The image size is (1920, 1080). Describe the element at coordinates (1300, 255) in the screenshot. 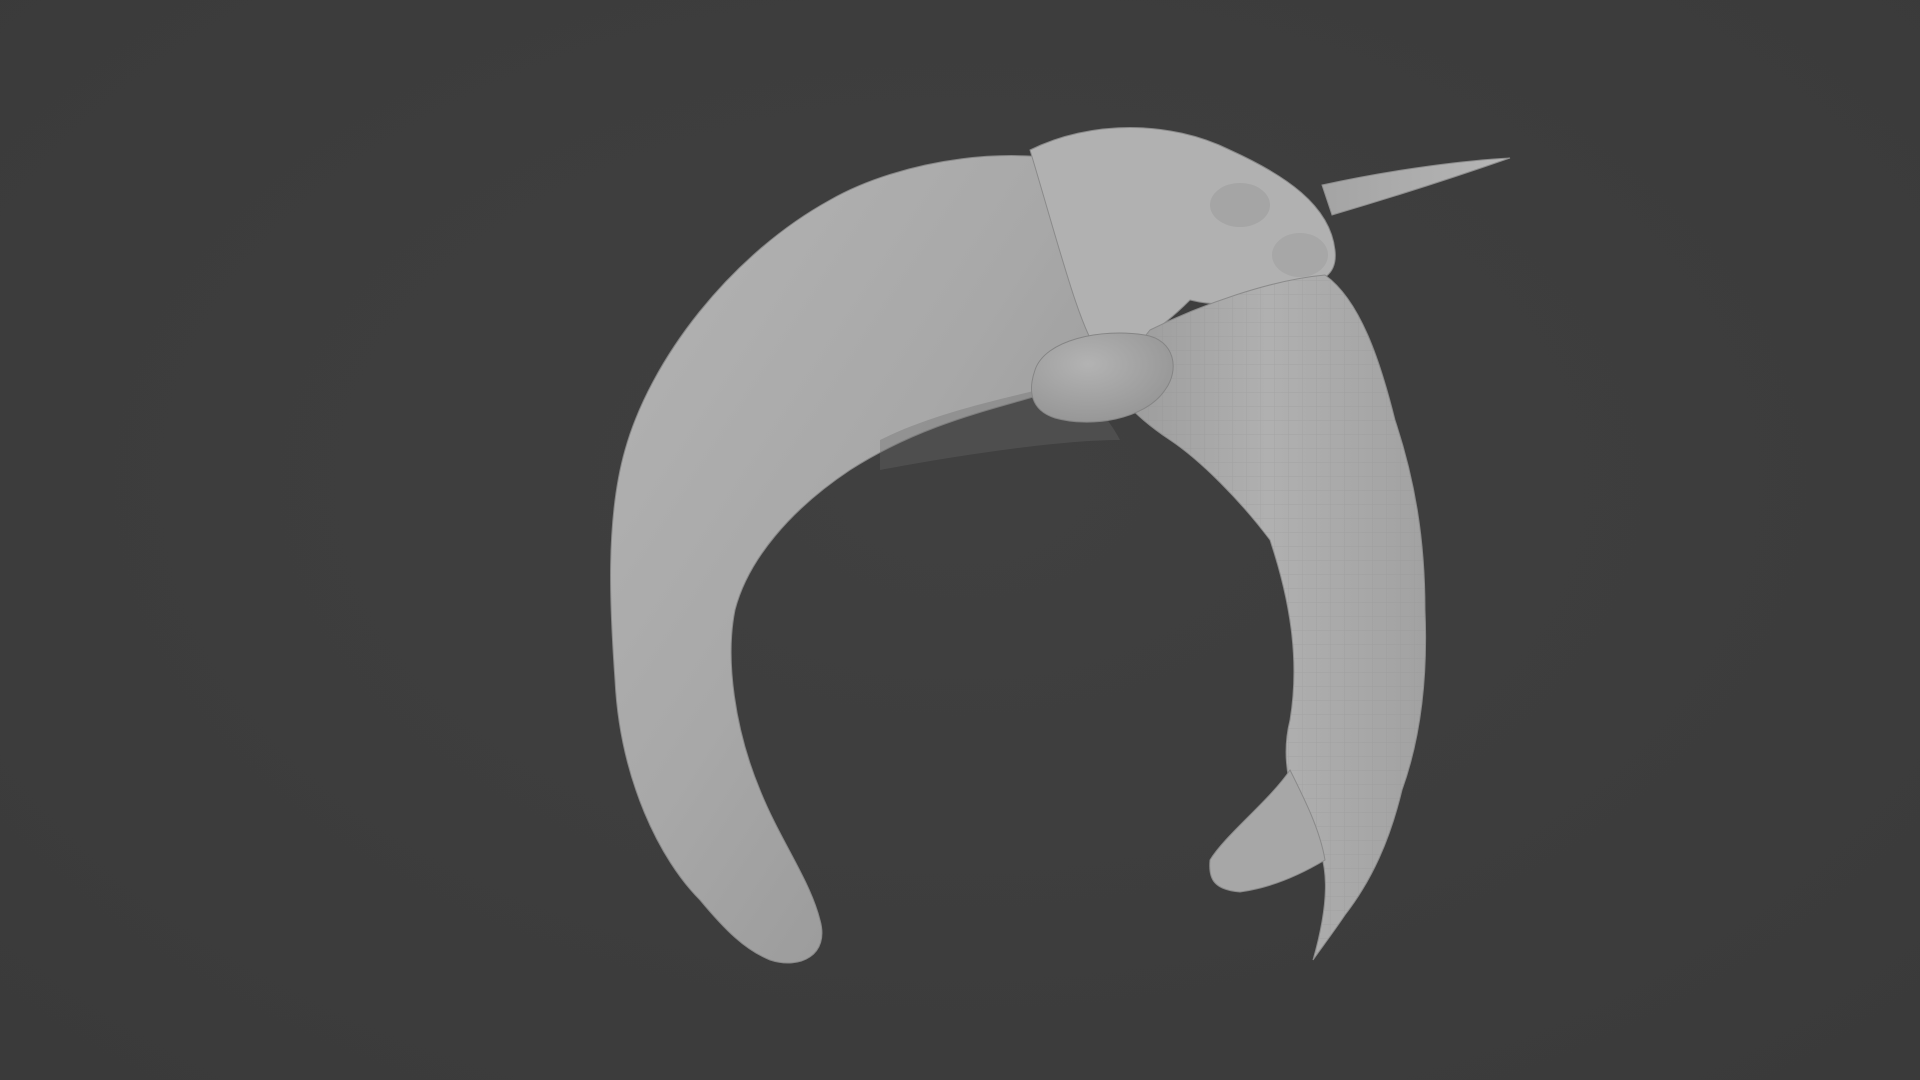

I see `narwhal-mouth-bulge` at that location.